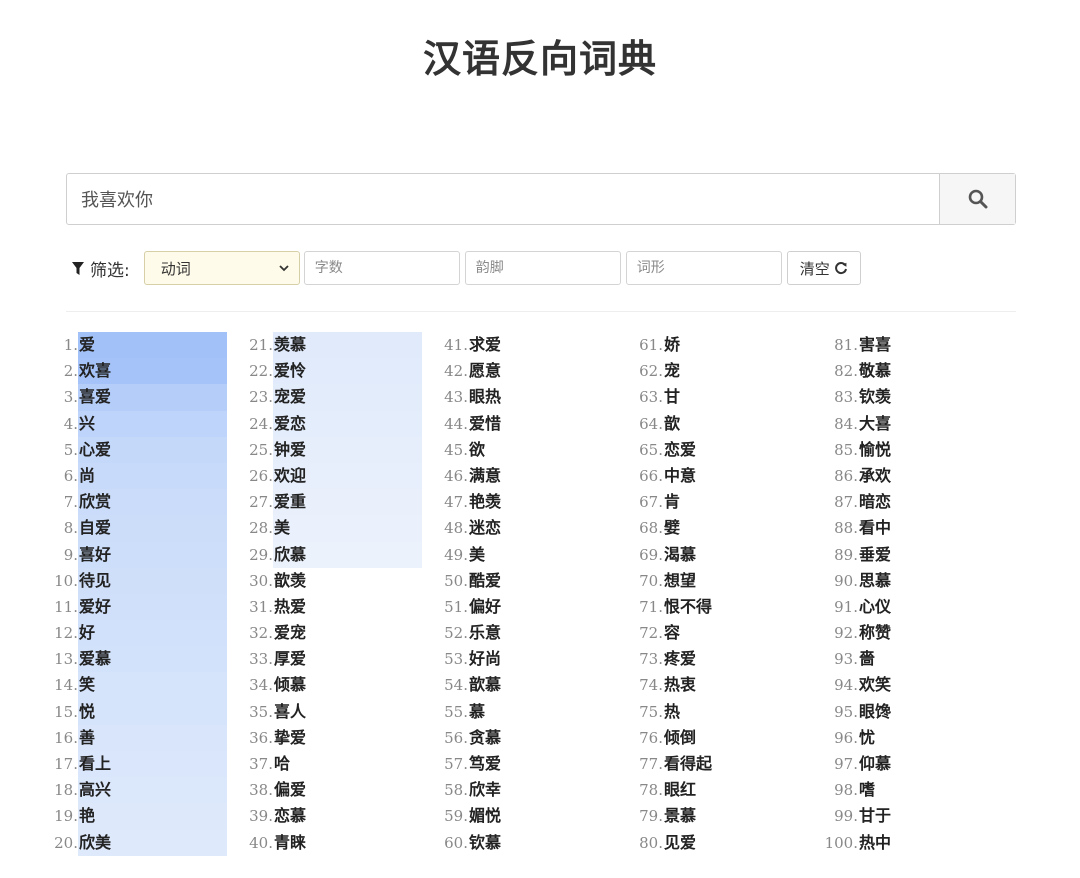 Image resolution: width=1080 pixels, height=878 pixels. I want to click on result-item: 68. 嬖, so click(685, 528).